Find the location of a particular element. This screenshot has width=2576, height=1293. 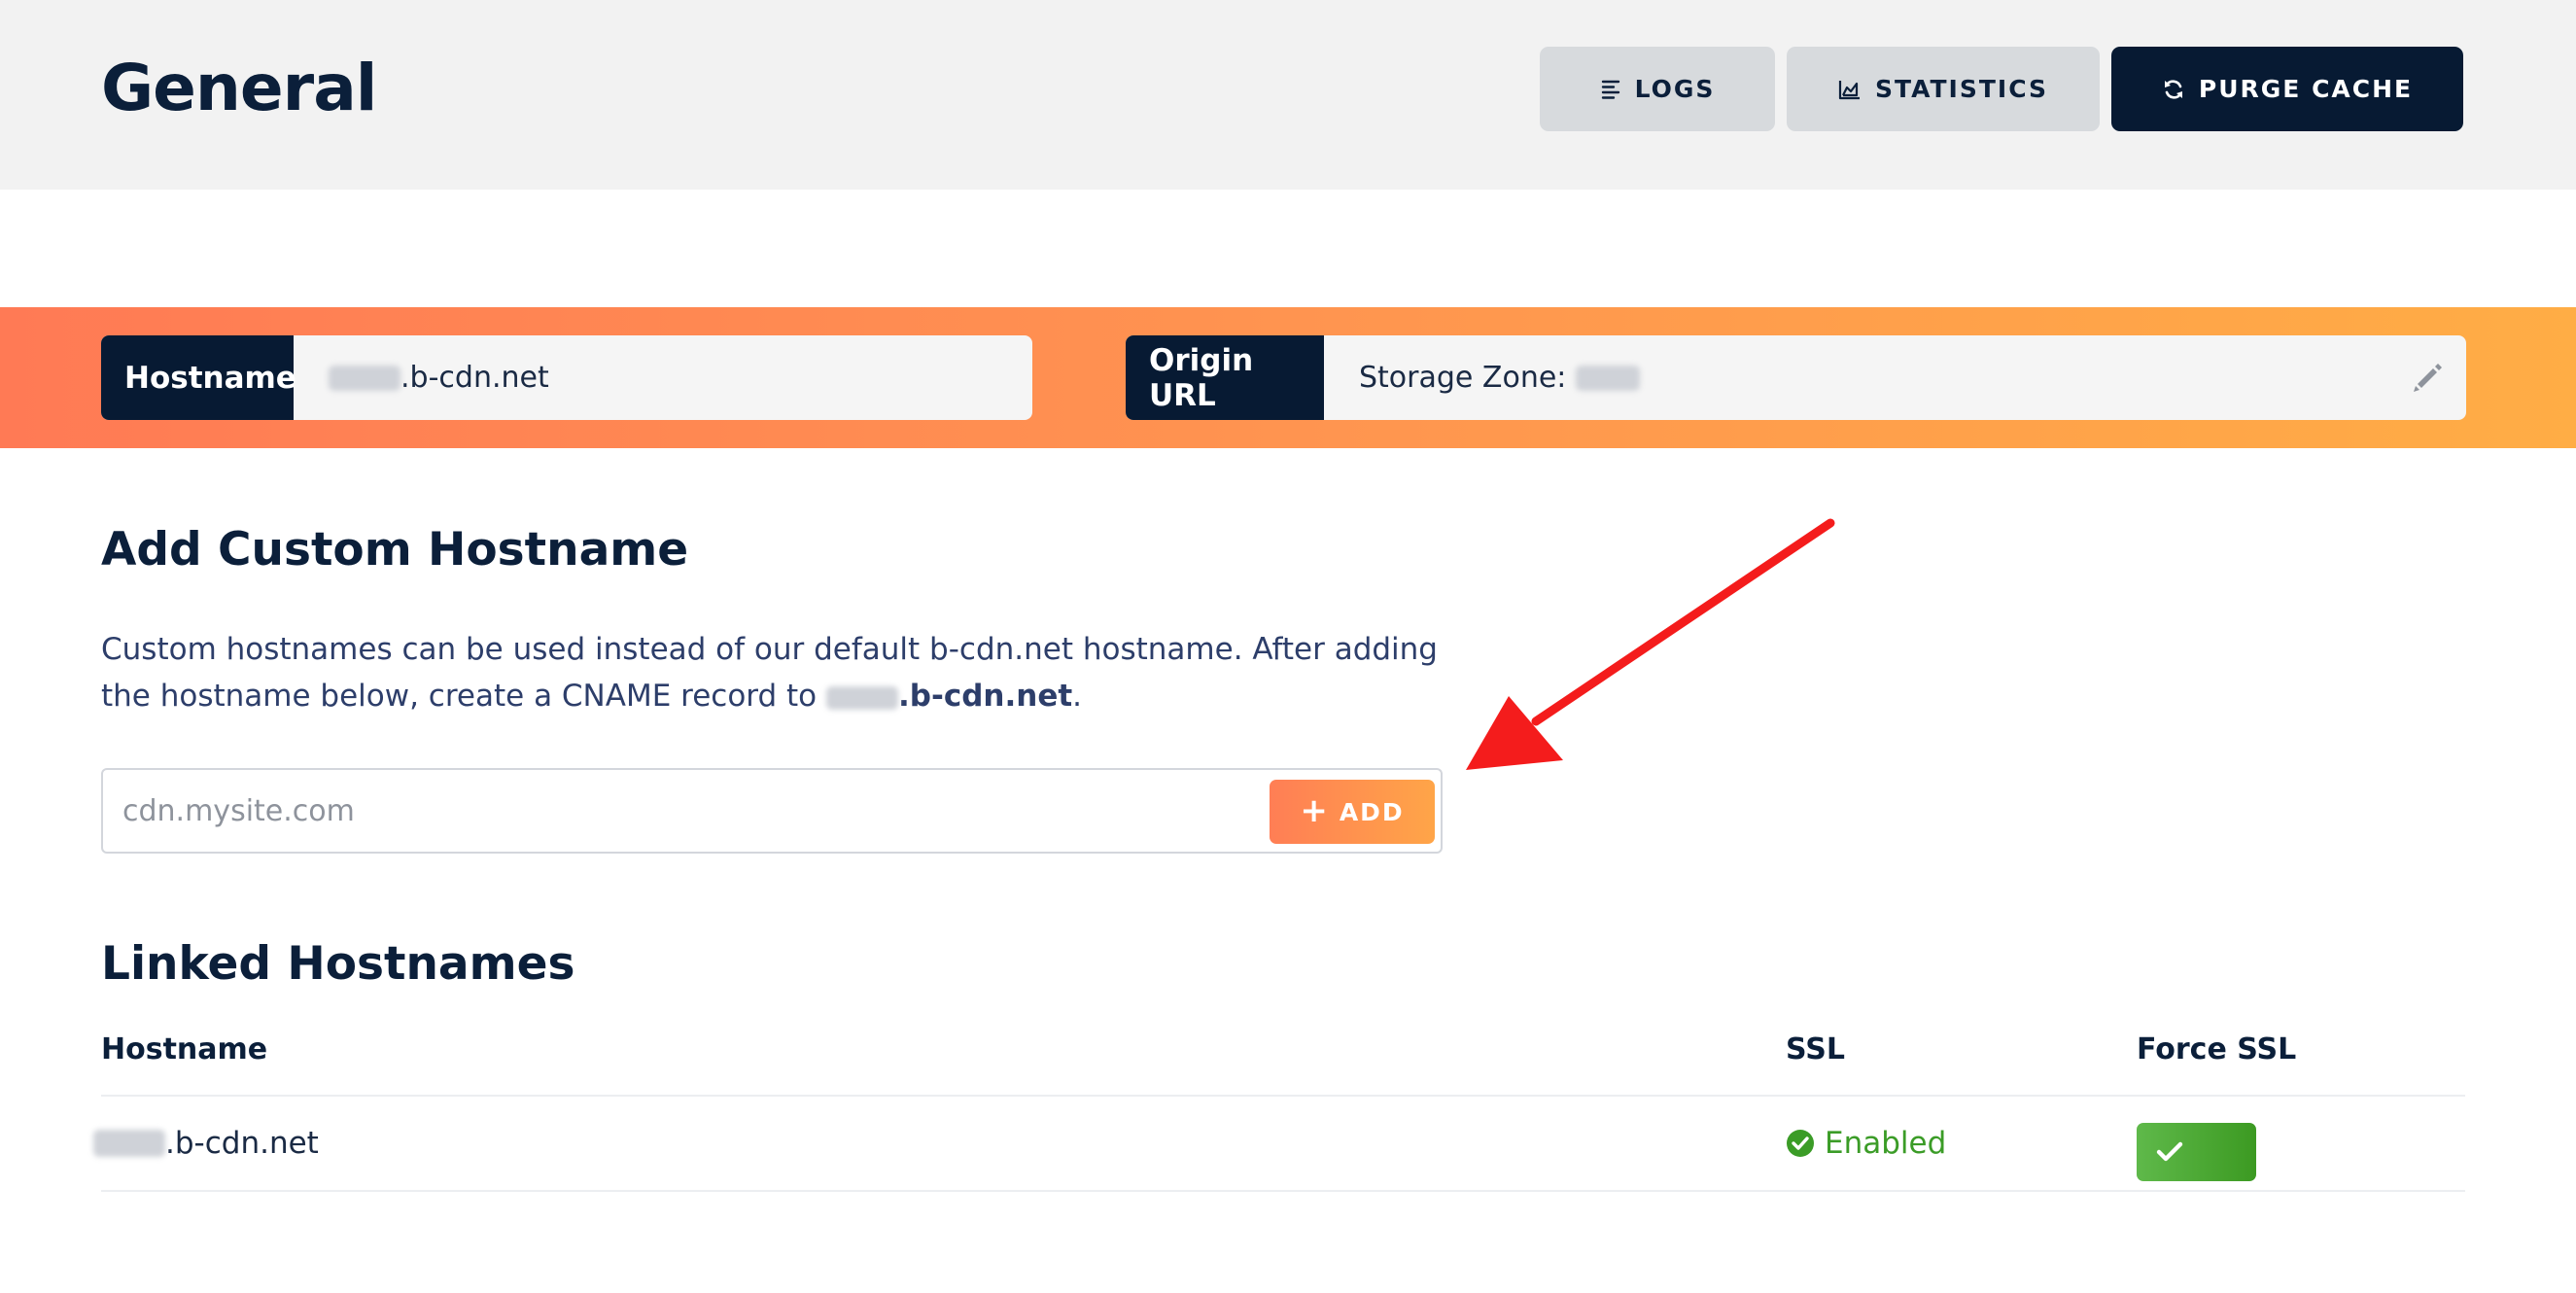

add-button-label: ADD is located at coordinates (1372, 812).